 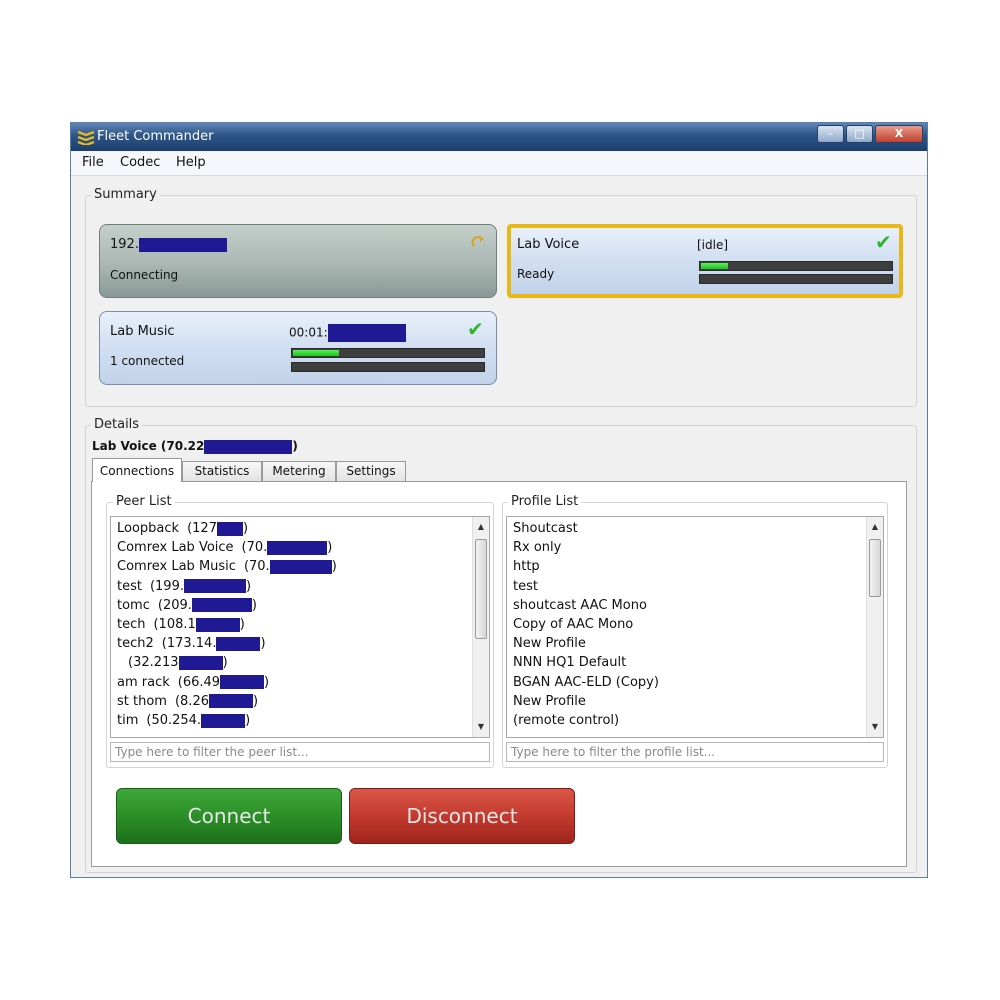 What do you see at coordinates (316, 353) in the screenshot?
I see `level-meter-fill` at bounding box center [316, 353].